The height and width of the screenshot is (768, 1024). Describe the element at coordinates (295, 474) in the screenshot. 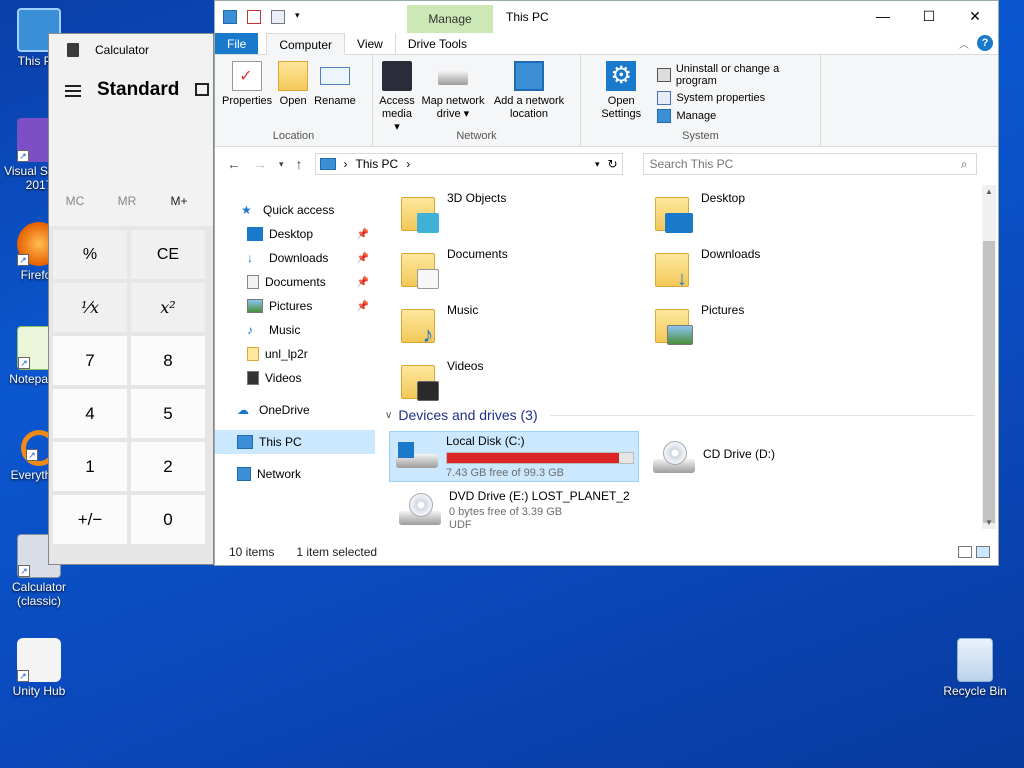

I see `nav-item-network: Network` at that location.